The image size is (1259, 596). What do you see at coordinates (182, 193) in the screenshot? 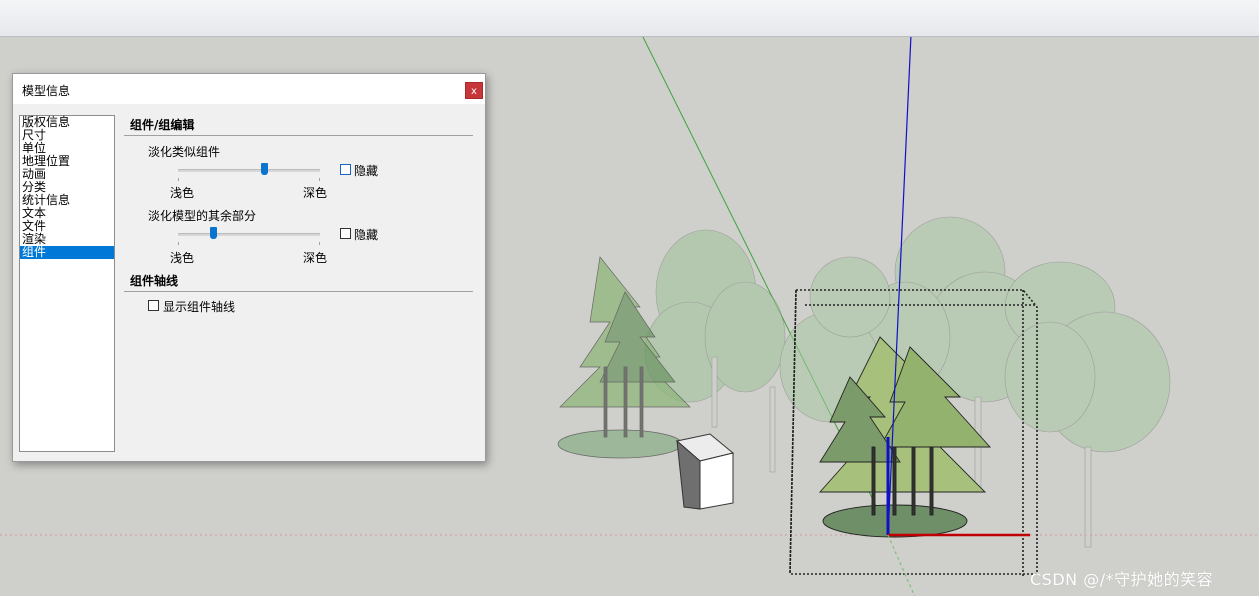
I see `fade-similar-min-label: 浅色` at bounding box center [182, 193].